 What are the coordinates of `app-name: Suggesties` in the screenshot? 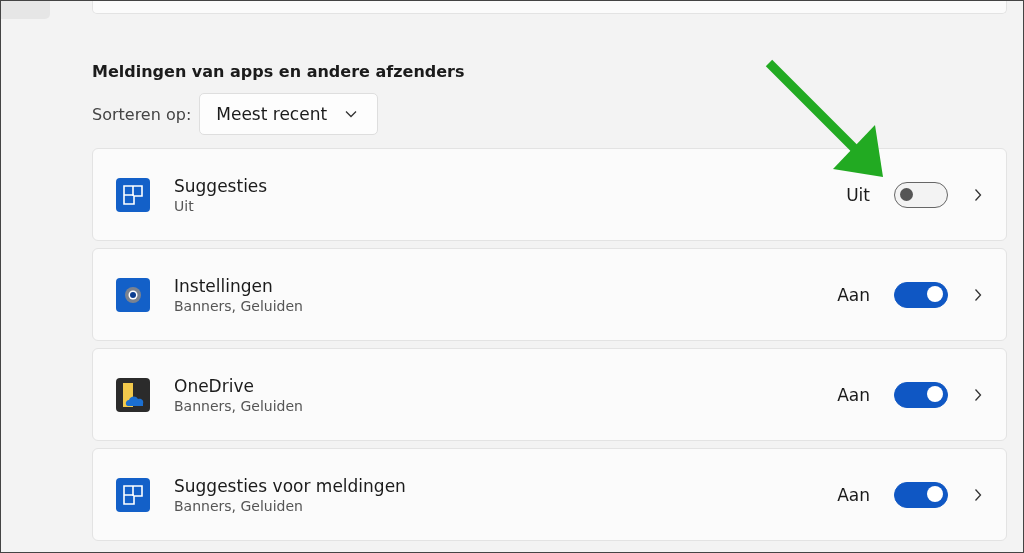 It's located at (221, 185).